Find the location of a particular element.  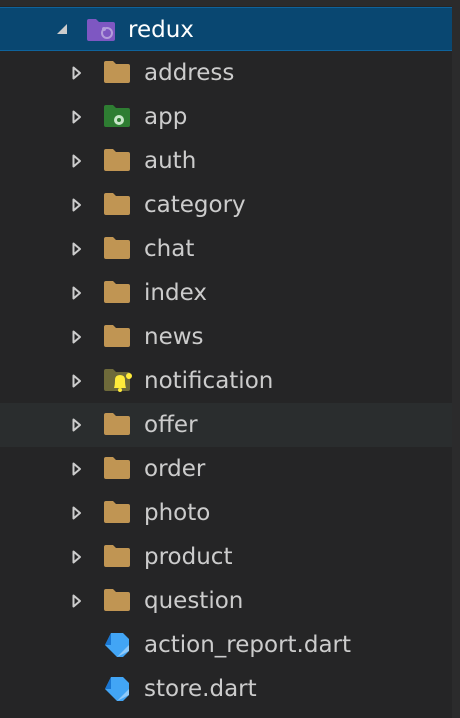

tree-item-label: order is located at coordinates (175, 469).